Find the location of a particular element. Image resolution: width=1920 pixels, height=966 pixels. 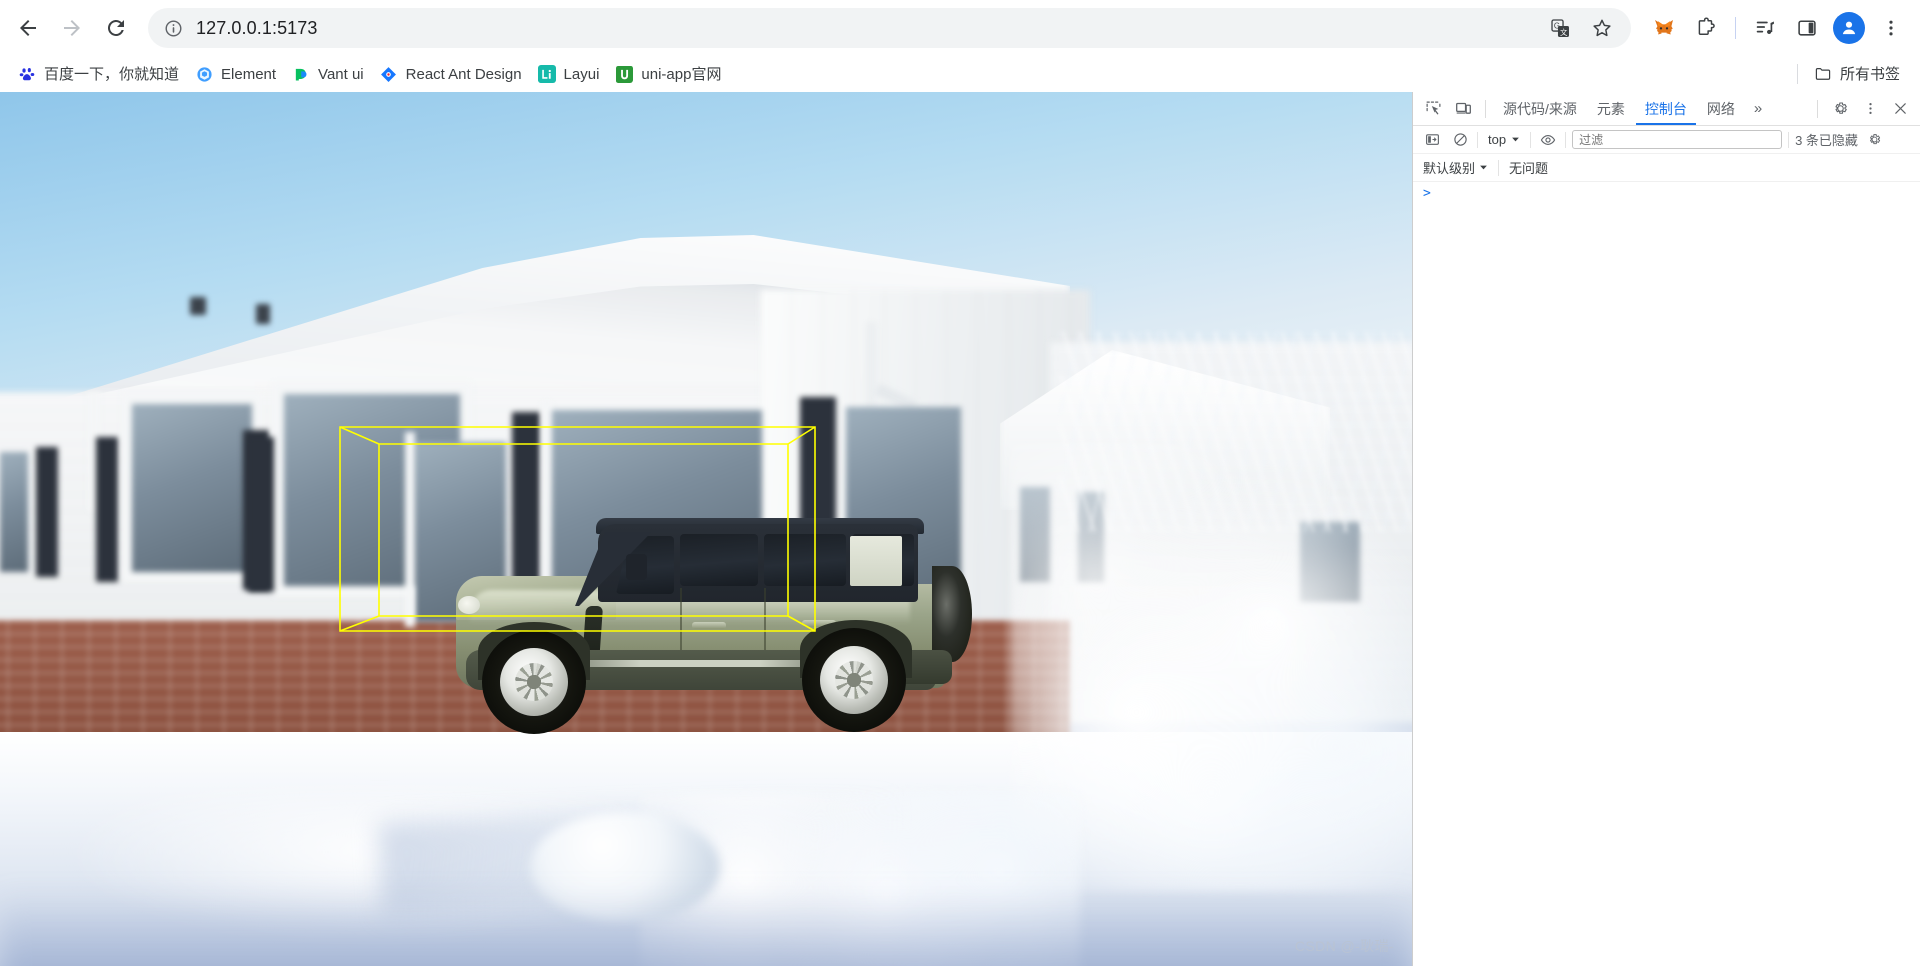

settings-gear-icon is located at coordinates (1840, 109).